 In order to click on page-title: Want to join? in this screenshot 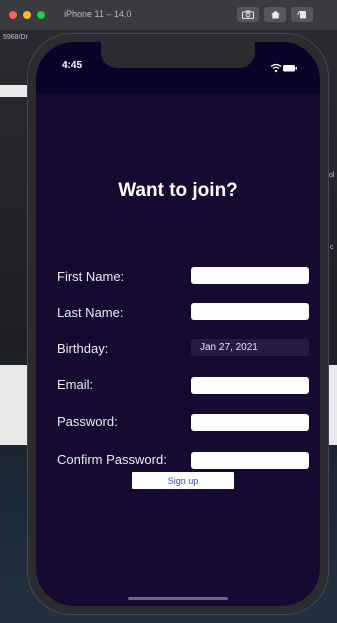, I will do `click(178, 190)`.